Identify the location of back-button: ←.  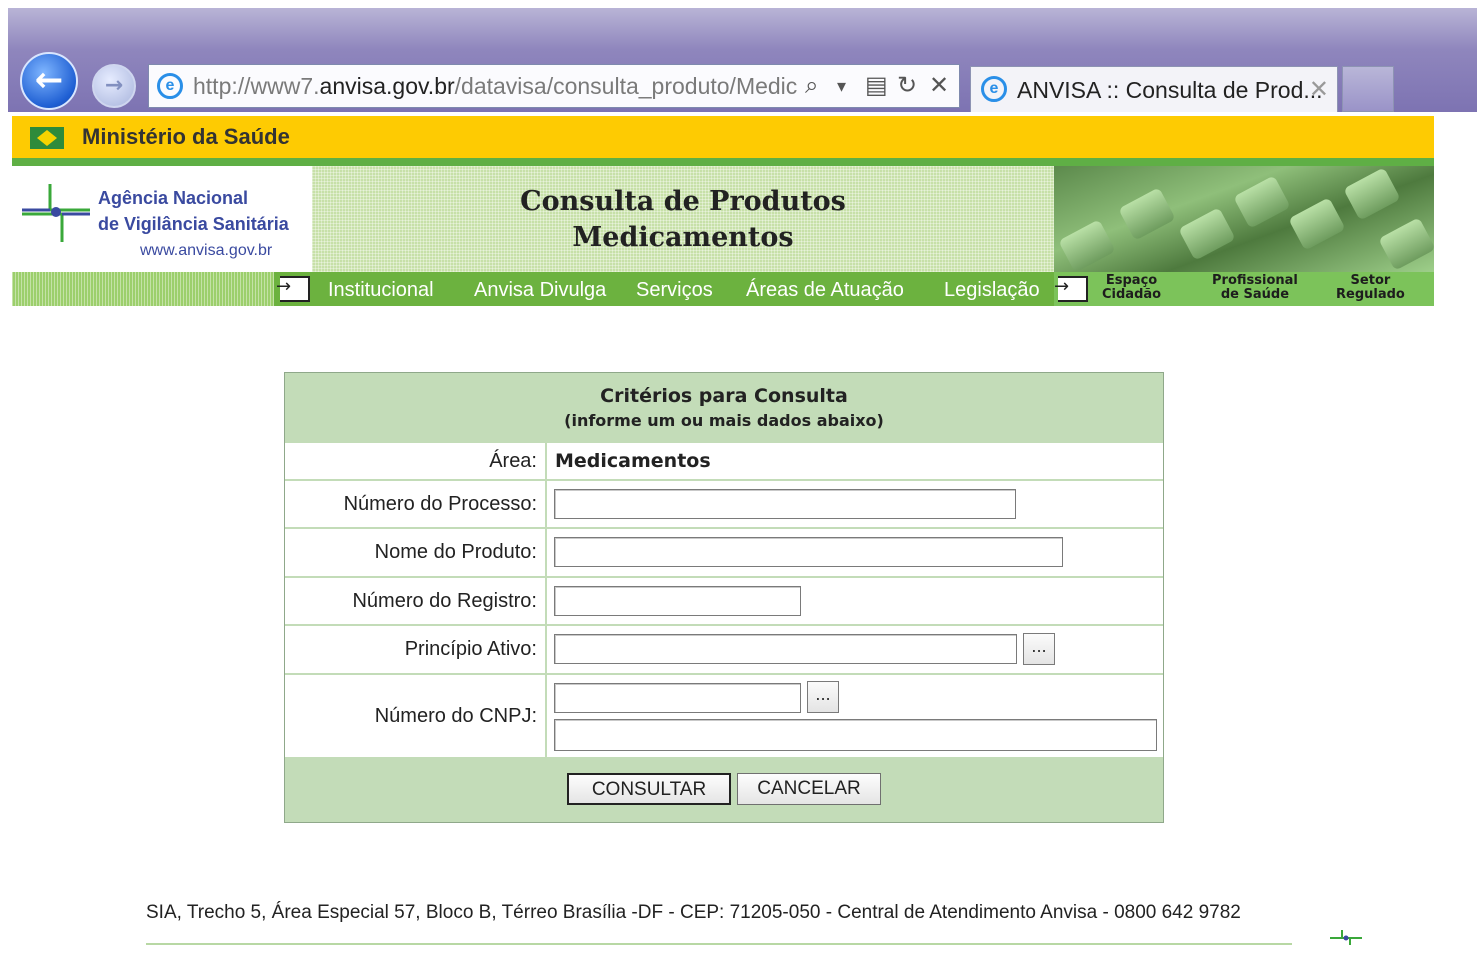
(49, 81).